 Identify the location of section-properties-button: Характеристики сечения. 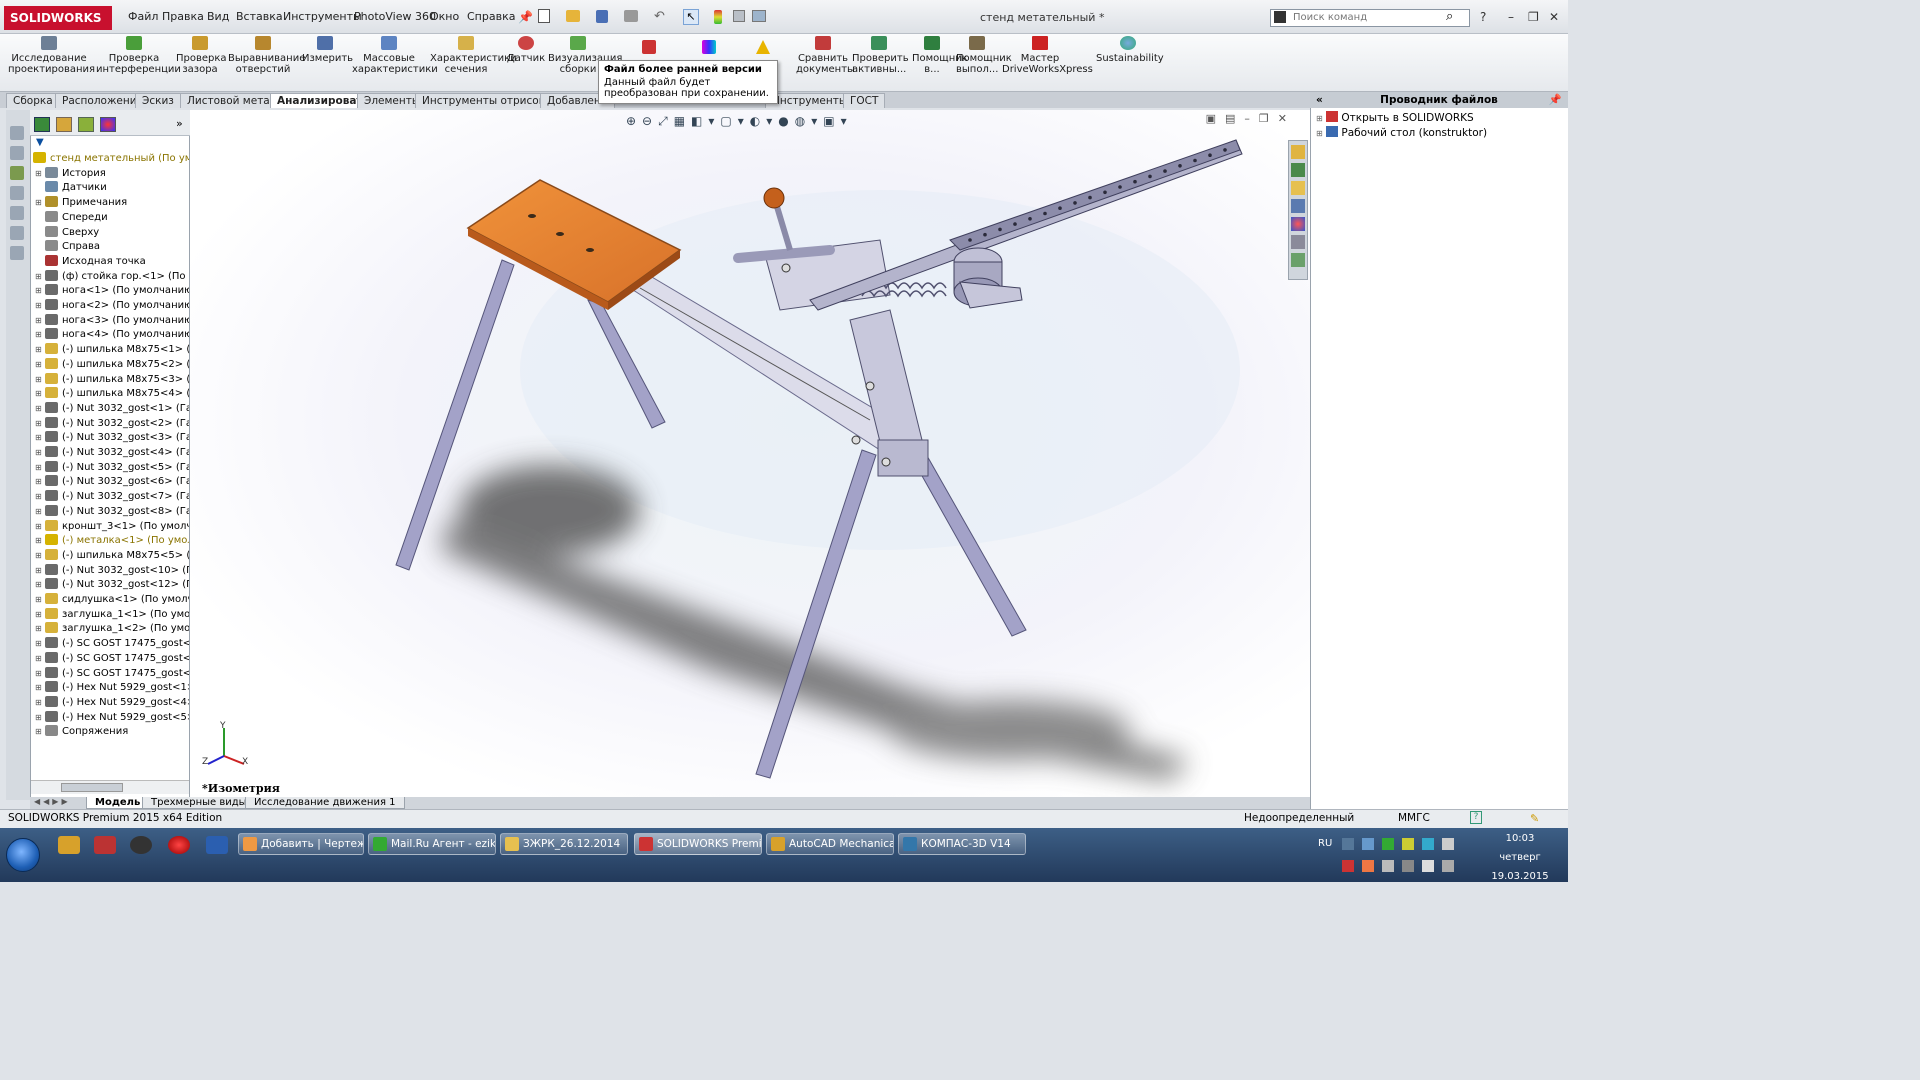
(473, 55).